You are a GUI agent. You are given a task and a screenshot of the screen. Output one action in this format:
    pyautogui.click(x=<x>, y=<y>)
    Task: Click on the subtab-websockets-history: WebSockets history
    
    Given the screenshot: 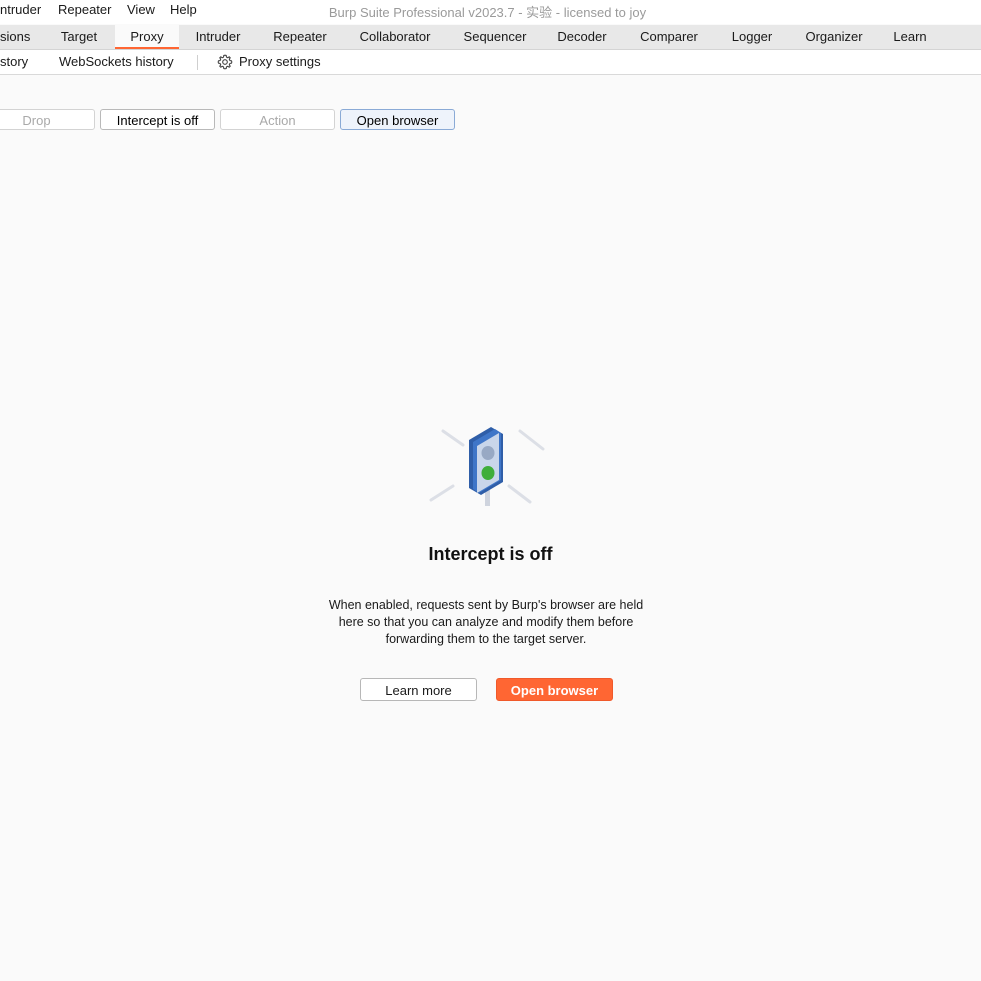 What is the action you would take?
    pyautogui.click(x=116, y=62)
    